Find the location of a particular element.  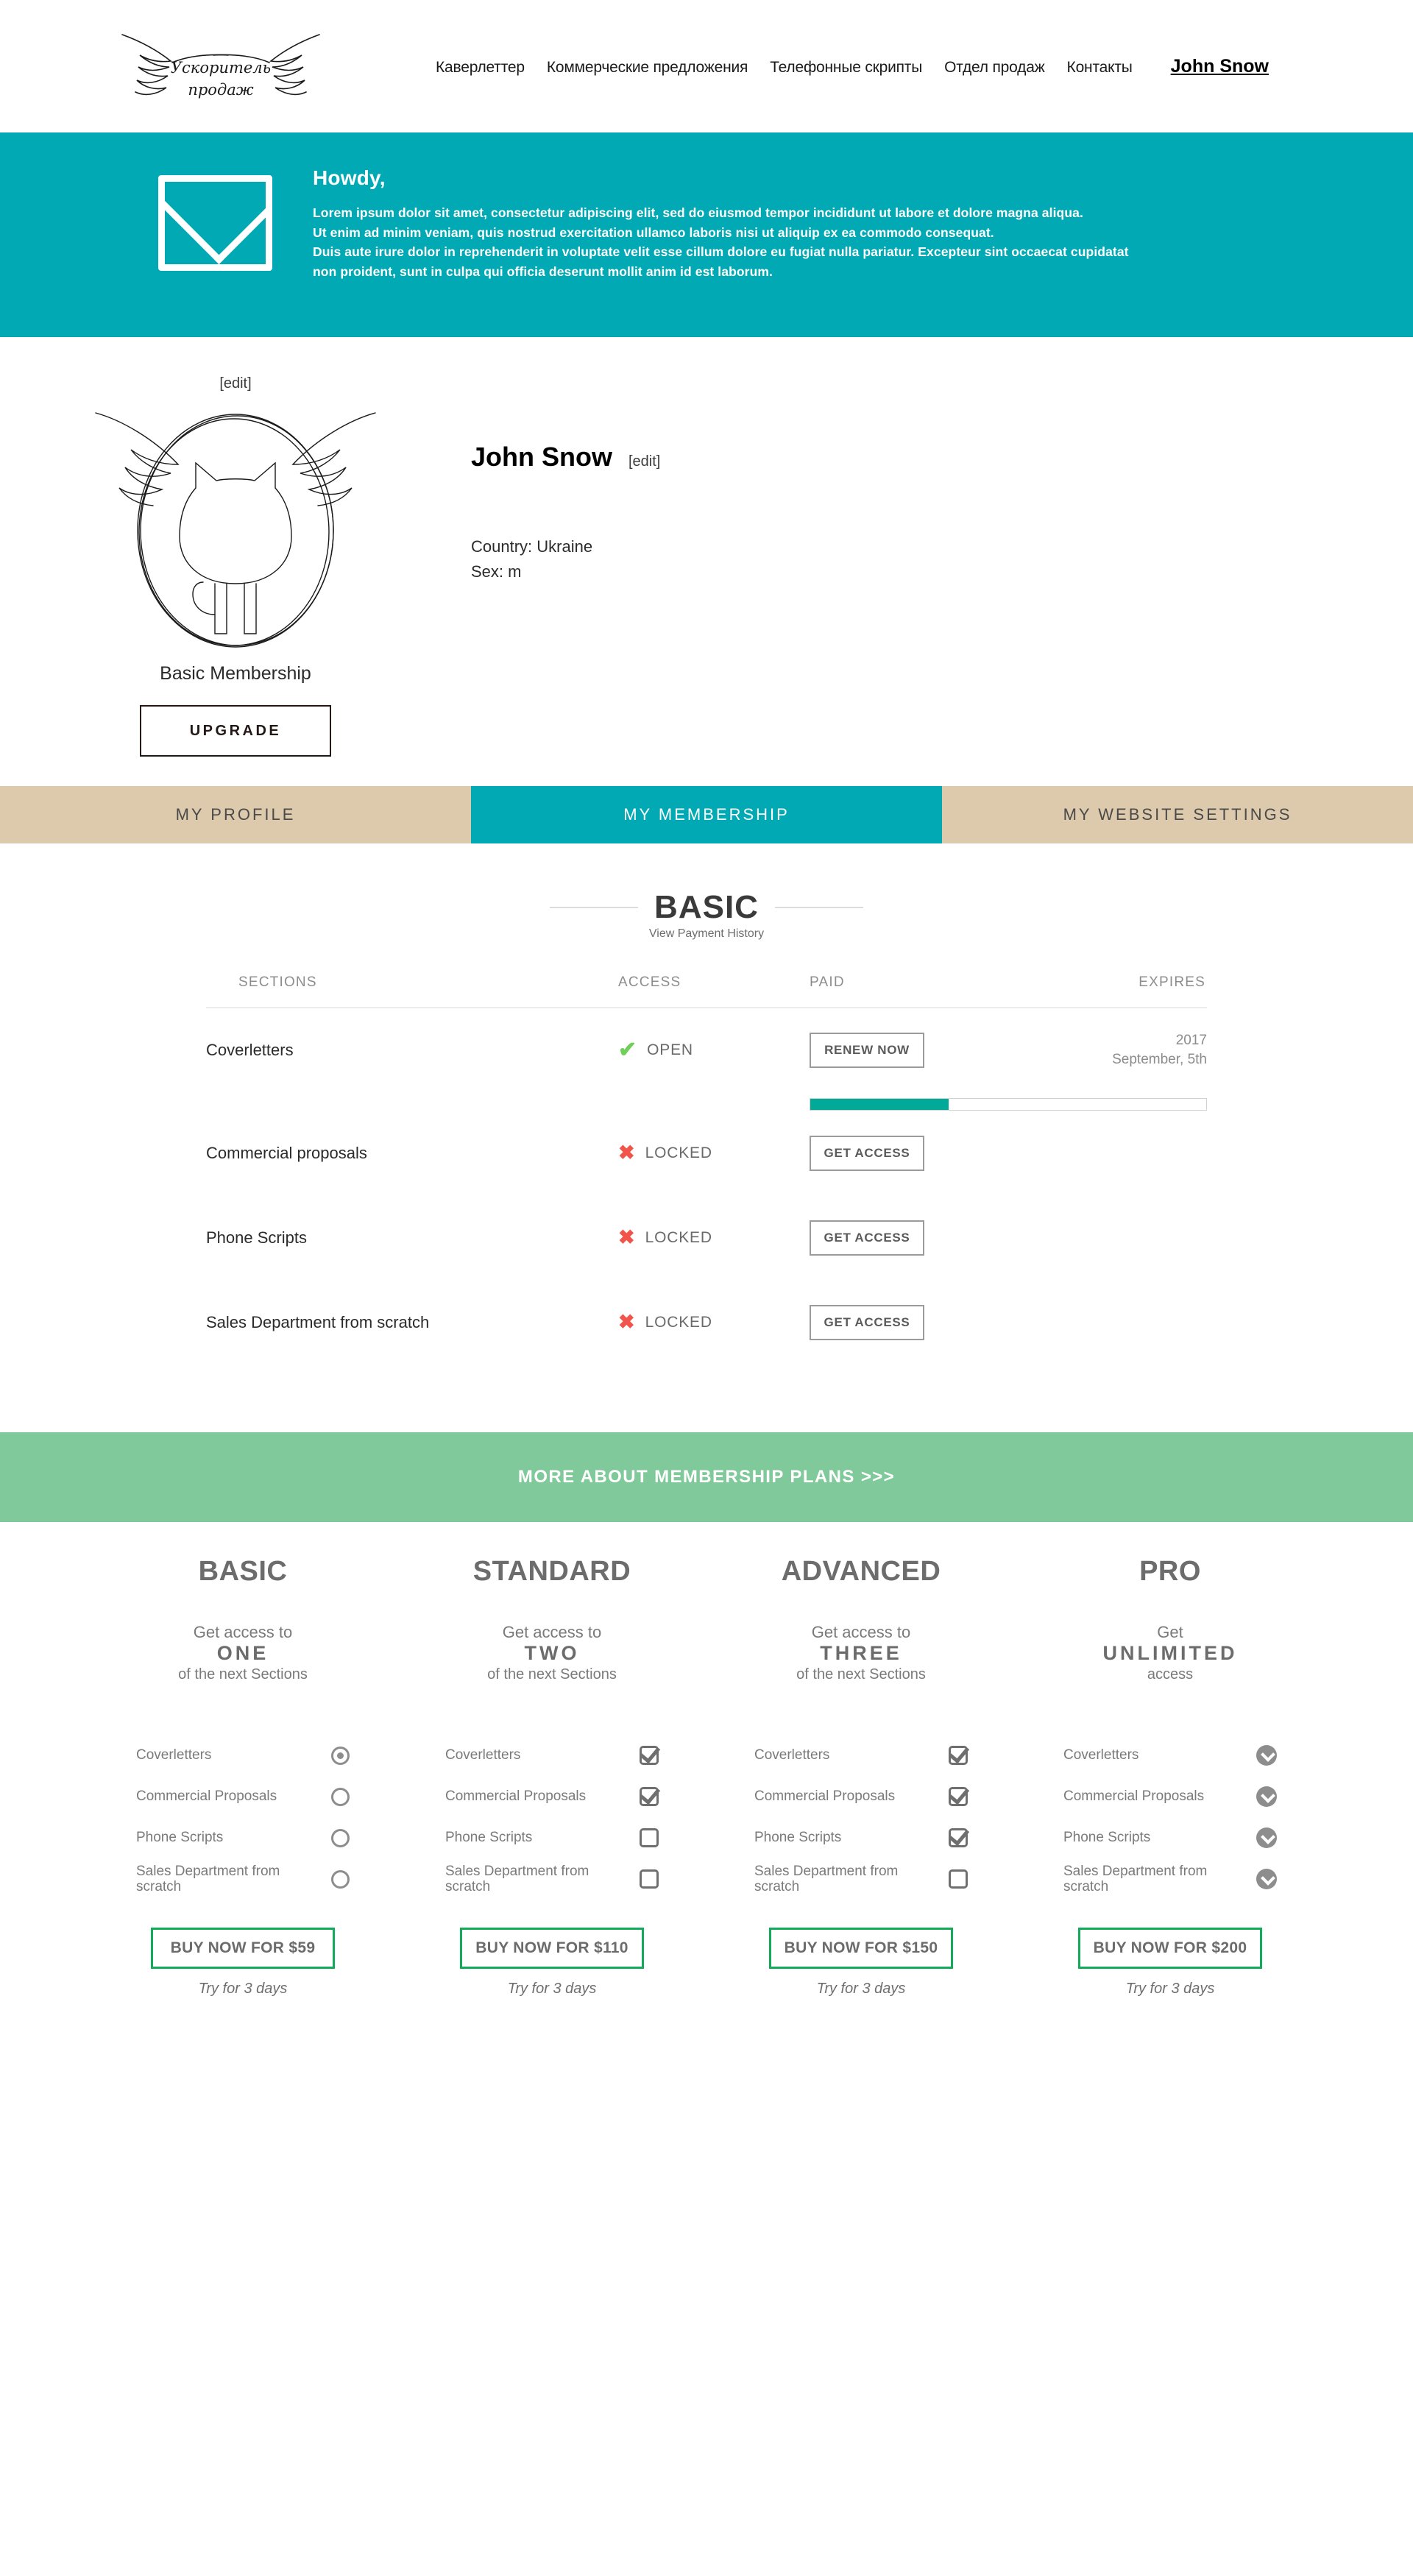

more-about-plans-bar: MORE ABOUT MEMBERSHIP PLANS >>> is located at coordinates (706, 1477).